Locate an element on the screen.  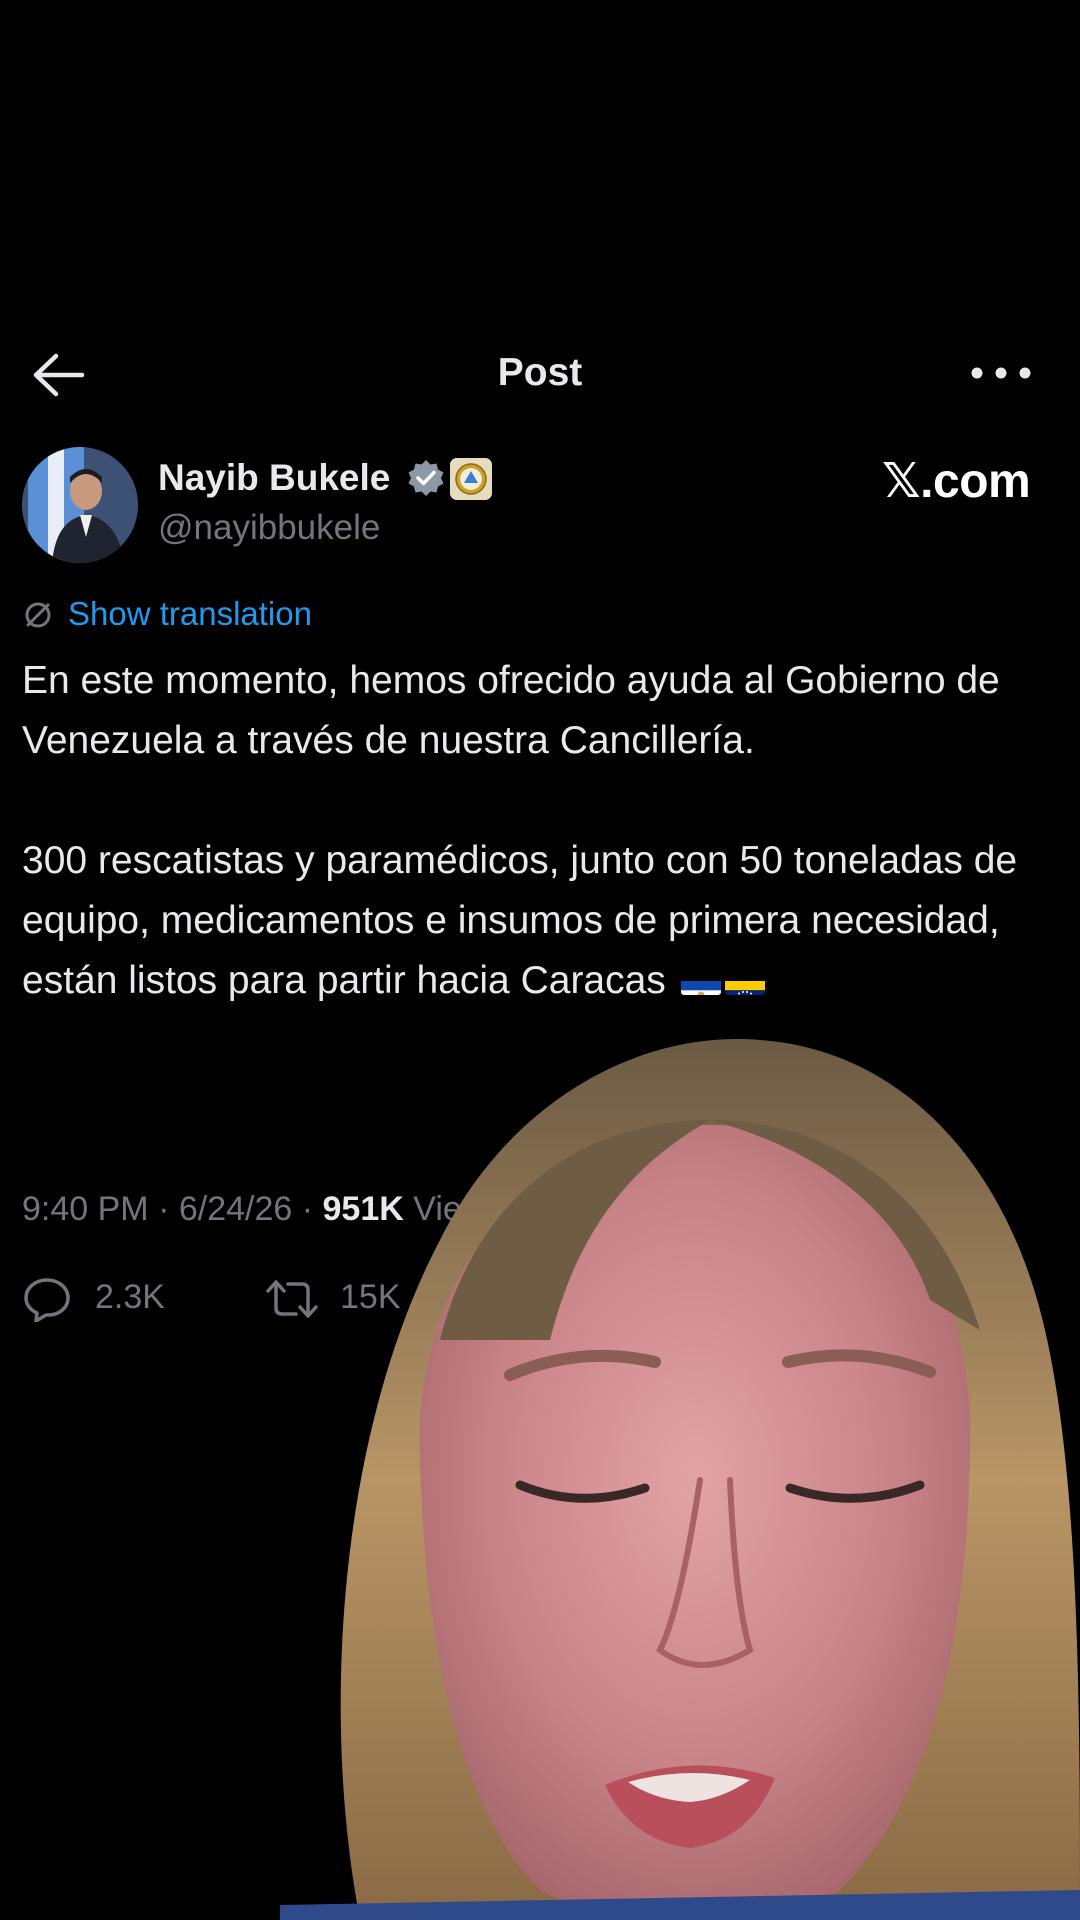
author-row: Nayib Bukele @nayibbukele 𝕏.com is located at coordinates (540, 507).